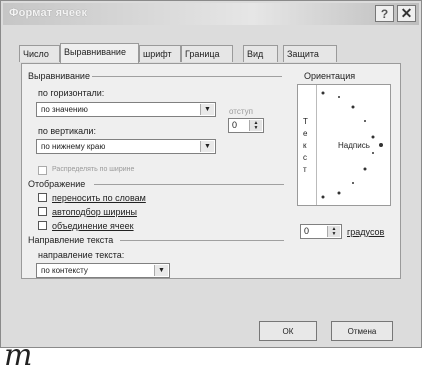  I want to click on tab-view: Вид, so click(260, 53).